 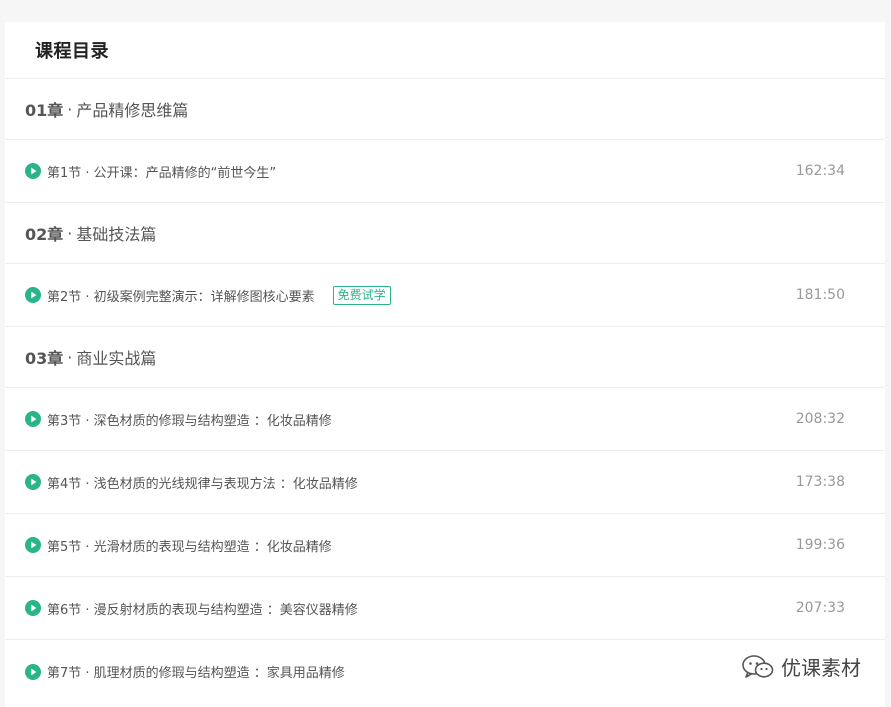 What do you see at coordinates (758, 666) in the screenshot?
I see `wechat-icon` at bounding box center [758, 666].